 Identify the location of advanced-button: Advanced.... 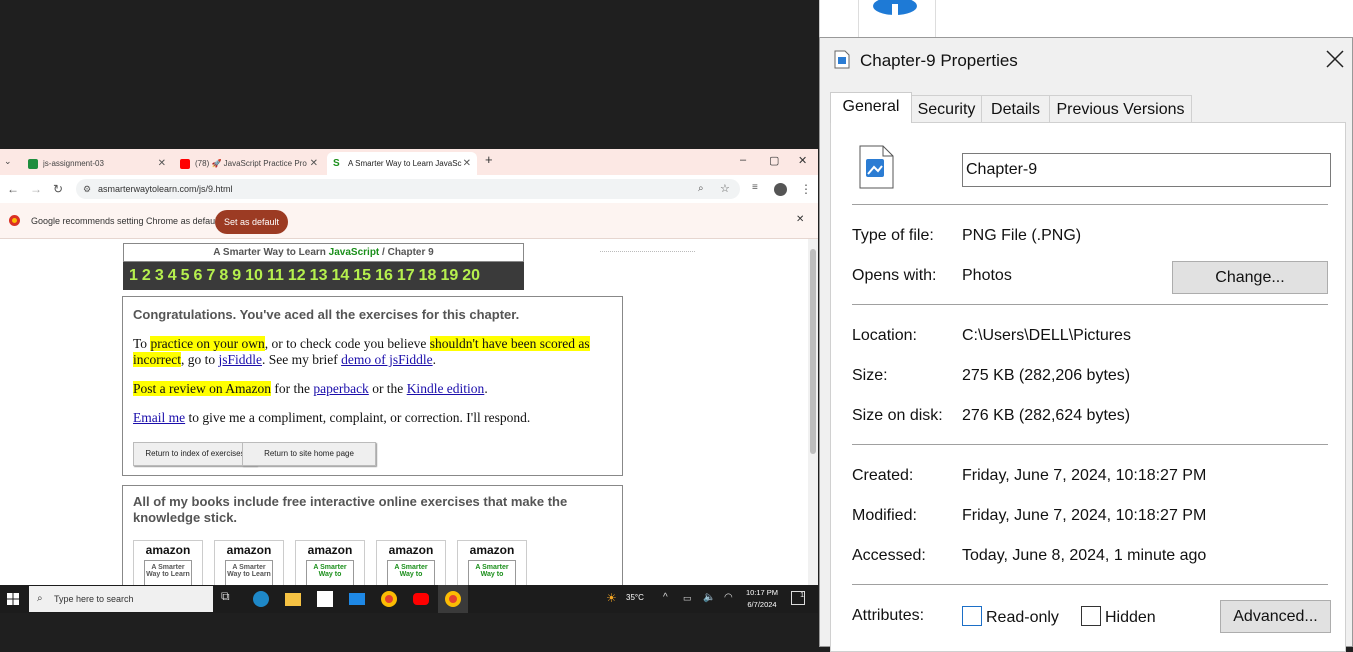
(1275, 616).